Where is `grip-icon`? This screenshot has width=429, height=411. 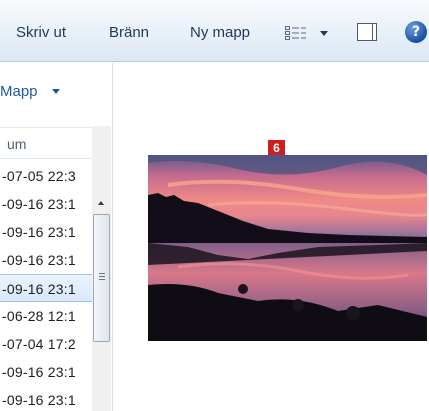 grip-icon is located at coordinates (102, 276).